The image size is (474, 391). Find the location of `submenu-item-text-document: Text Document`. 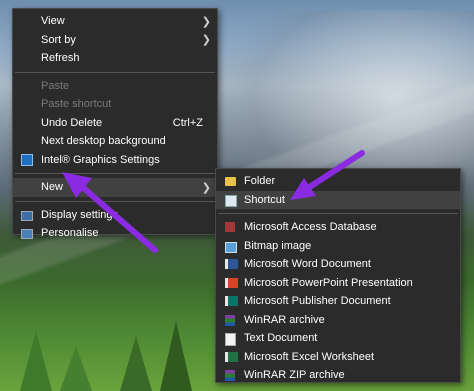

submenu-item-text-document: Text Document is located at coordinates (338, 338).